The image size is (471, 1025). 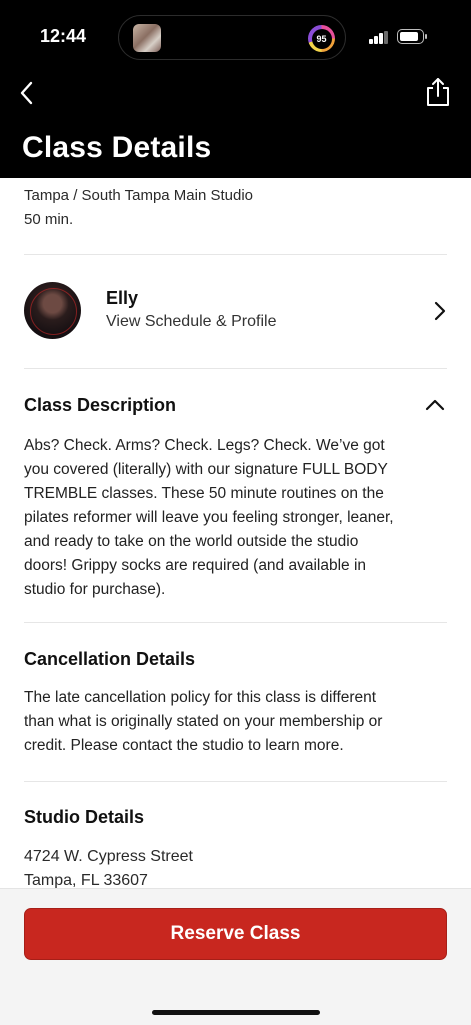 I want to click on text-line: studio for purchase)., so click(x=95, y=589).